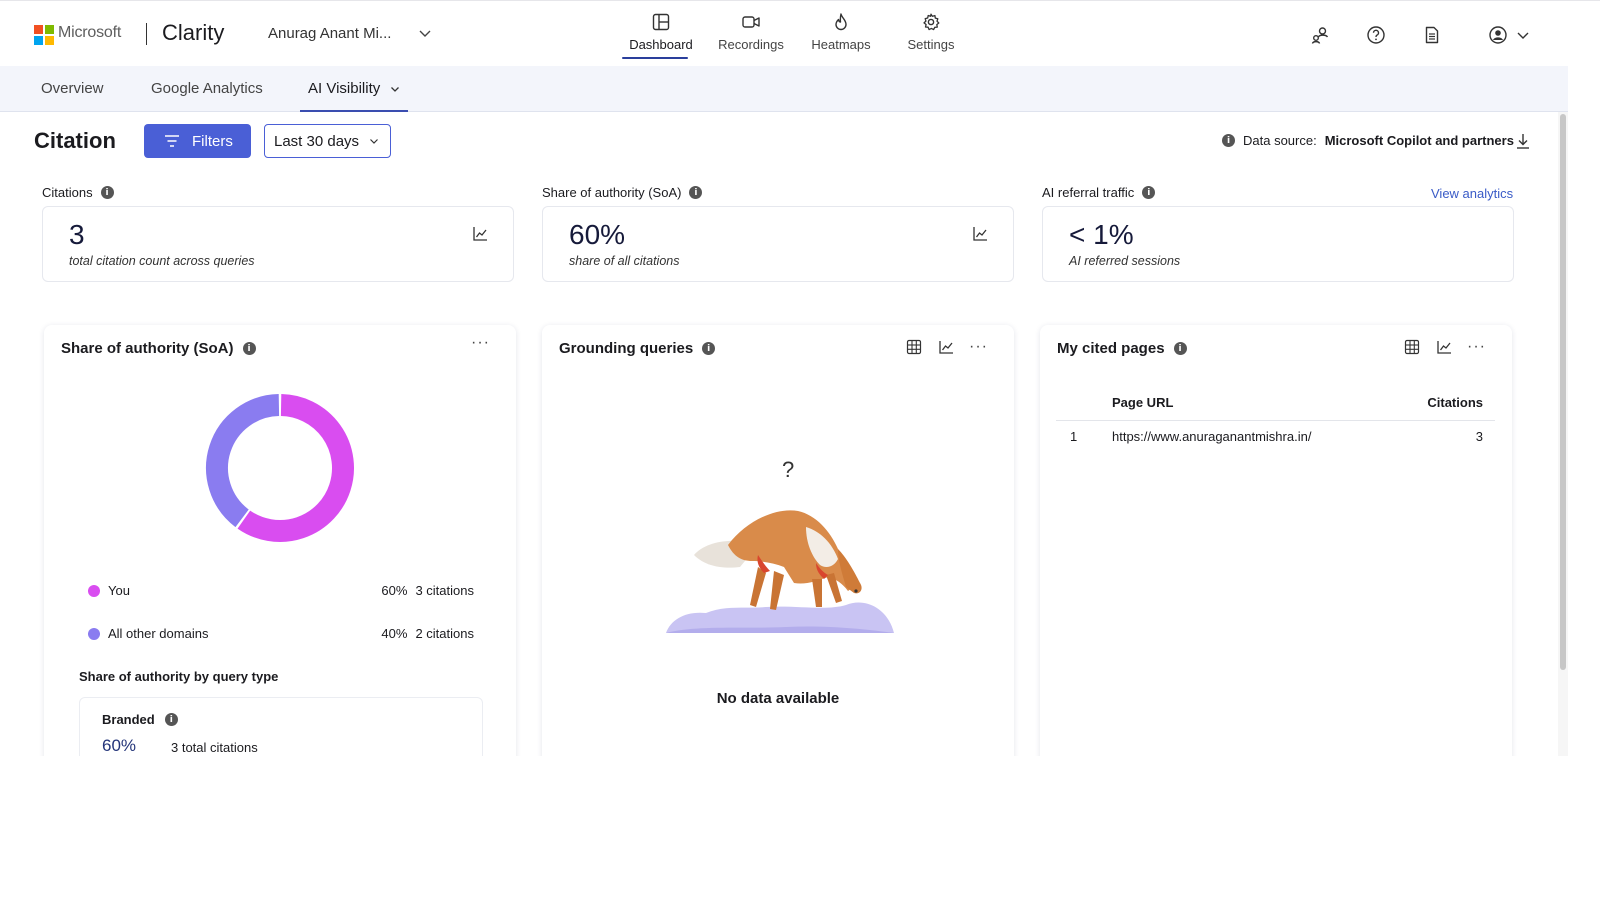 This screenshot has height=900, width=1600. I want to click on main-nav: Dashboard Recordings Heatmaps Settings, so click(796, 35).